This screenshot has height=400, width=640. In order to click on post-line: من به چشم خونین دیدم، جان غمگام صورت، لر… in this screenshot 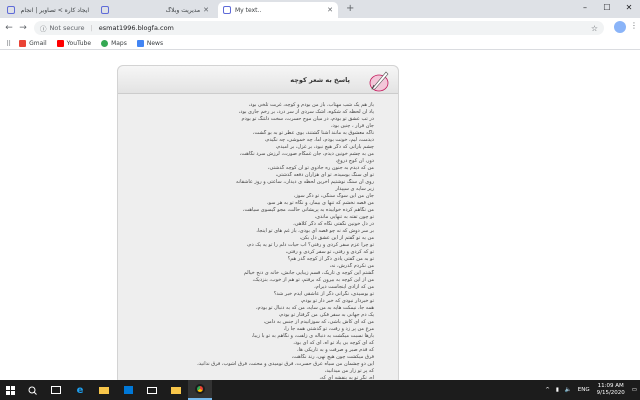, I will do `click(306, 154)`.